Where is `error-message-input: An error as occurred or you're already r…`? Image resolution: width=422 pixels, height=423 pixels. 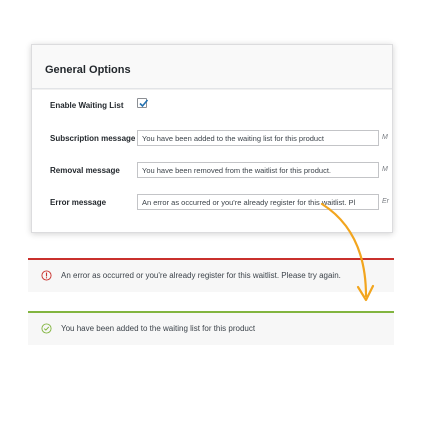
error-message-input: An error as occurred or you're already r… is located at coordinates (258, 202).